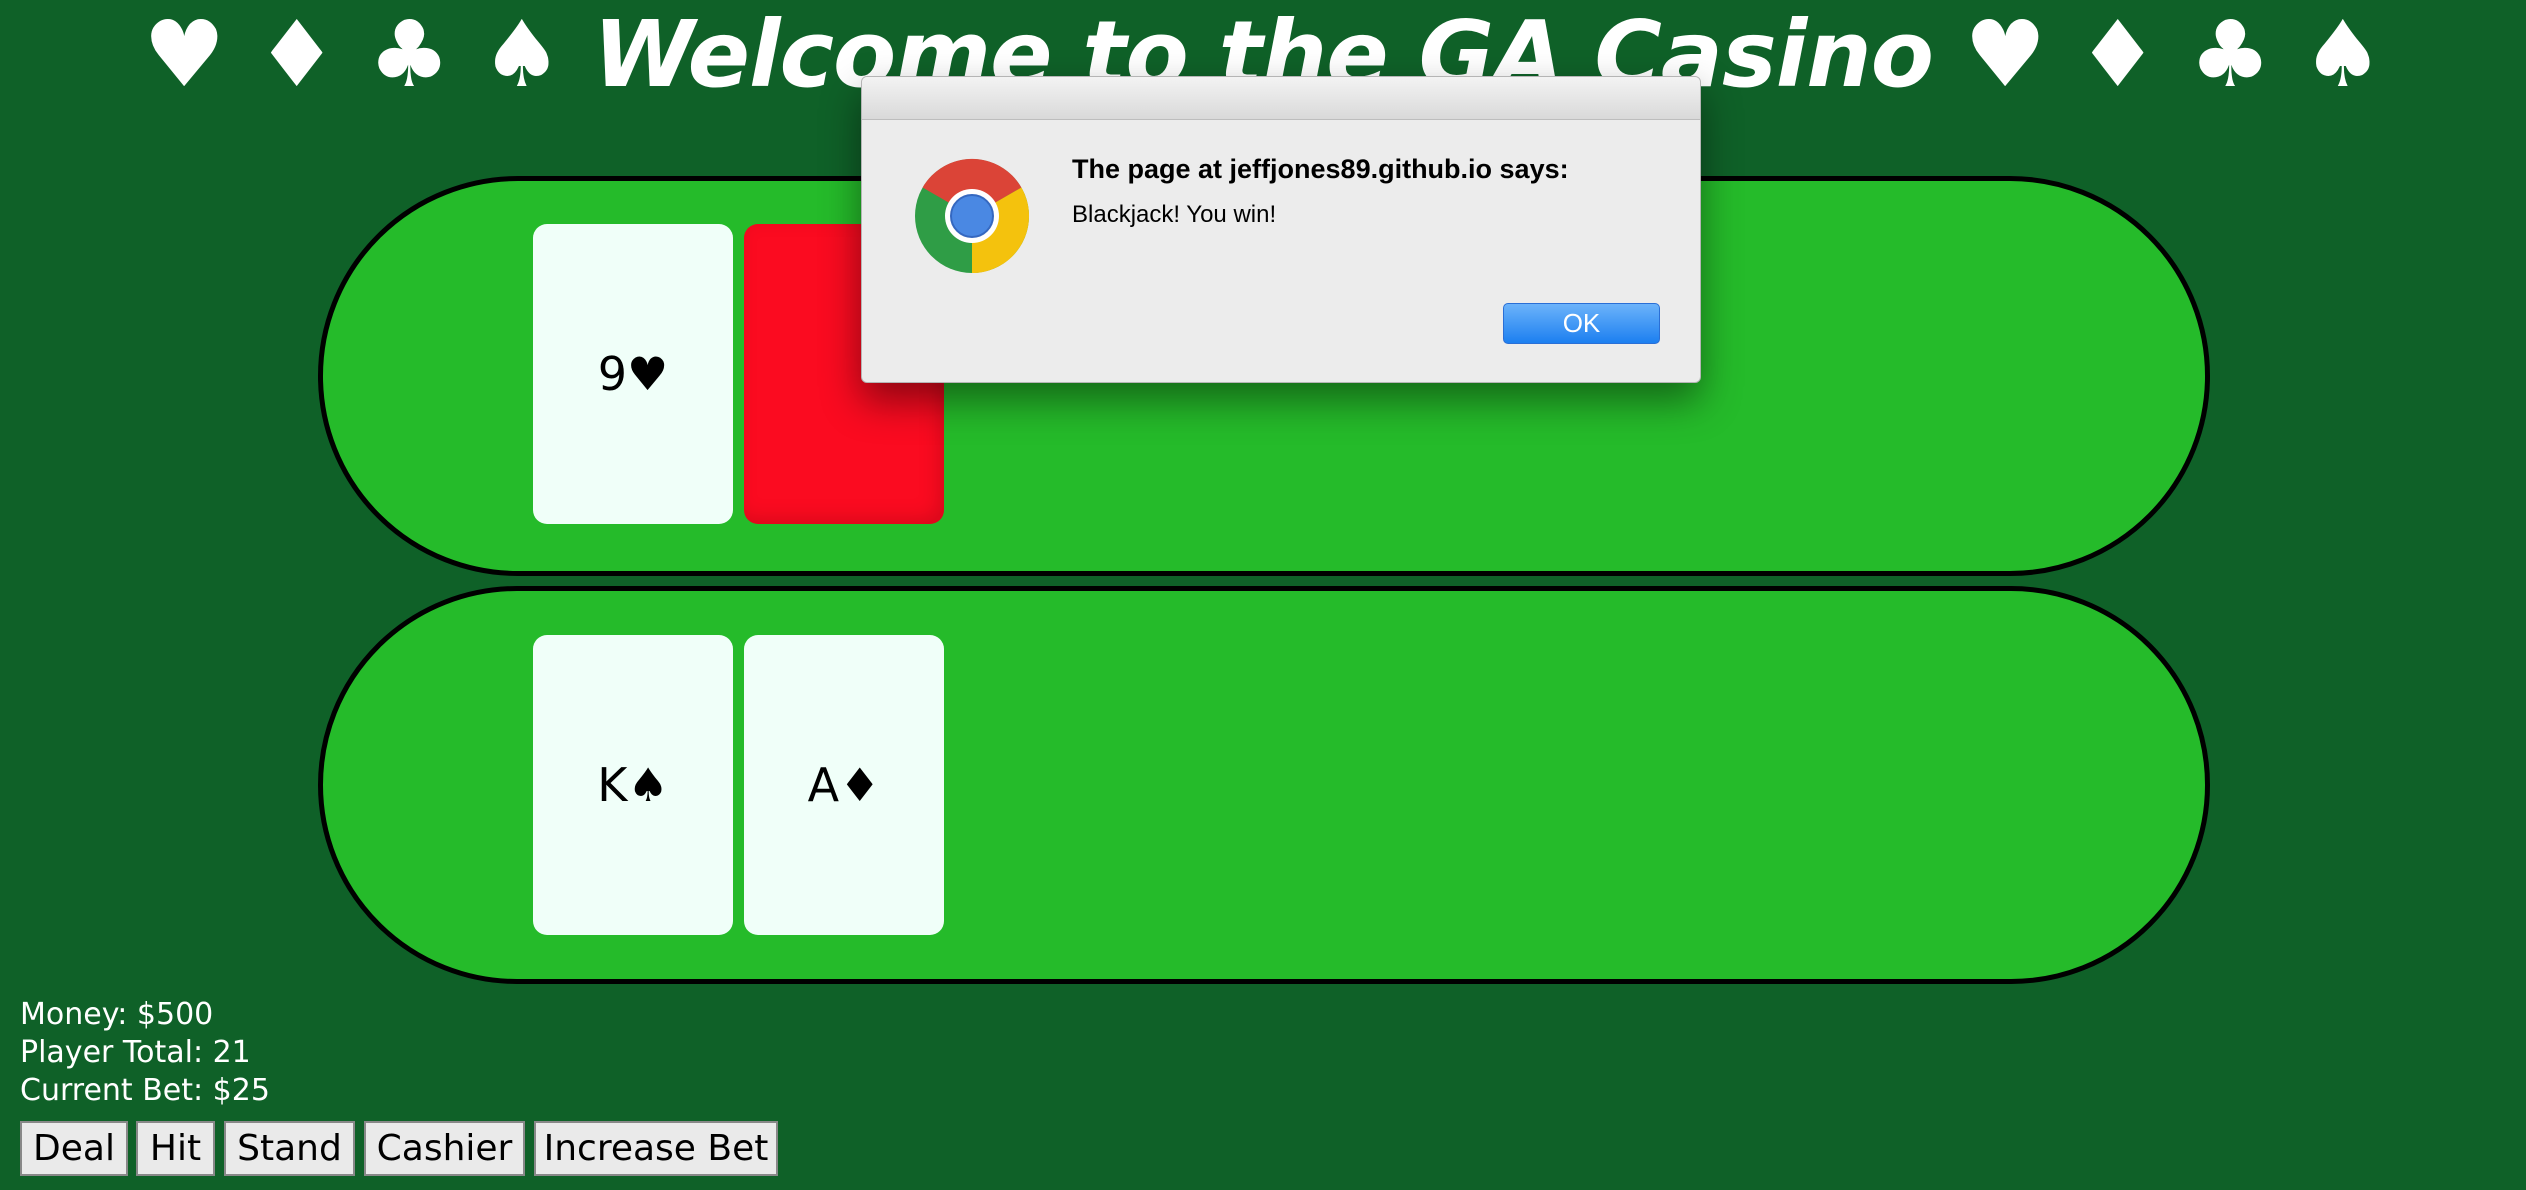 Image resolution: width=2526 pixels, height=1190 pixels. What do you see at coordinates (656, 1148) in the screenshot?
I see `increase-bet-button: Increase Bet` at bounding box center [656, 1148].